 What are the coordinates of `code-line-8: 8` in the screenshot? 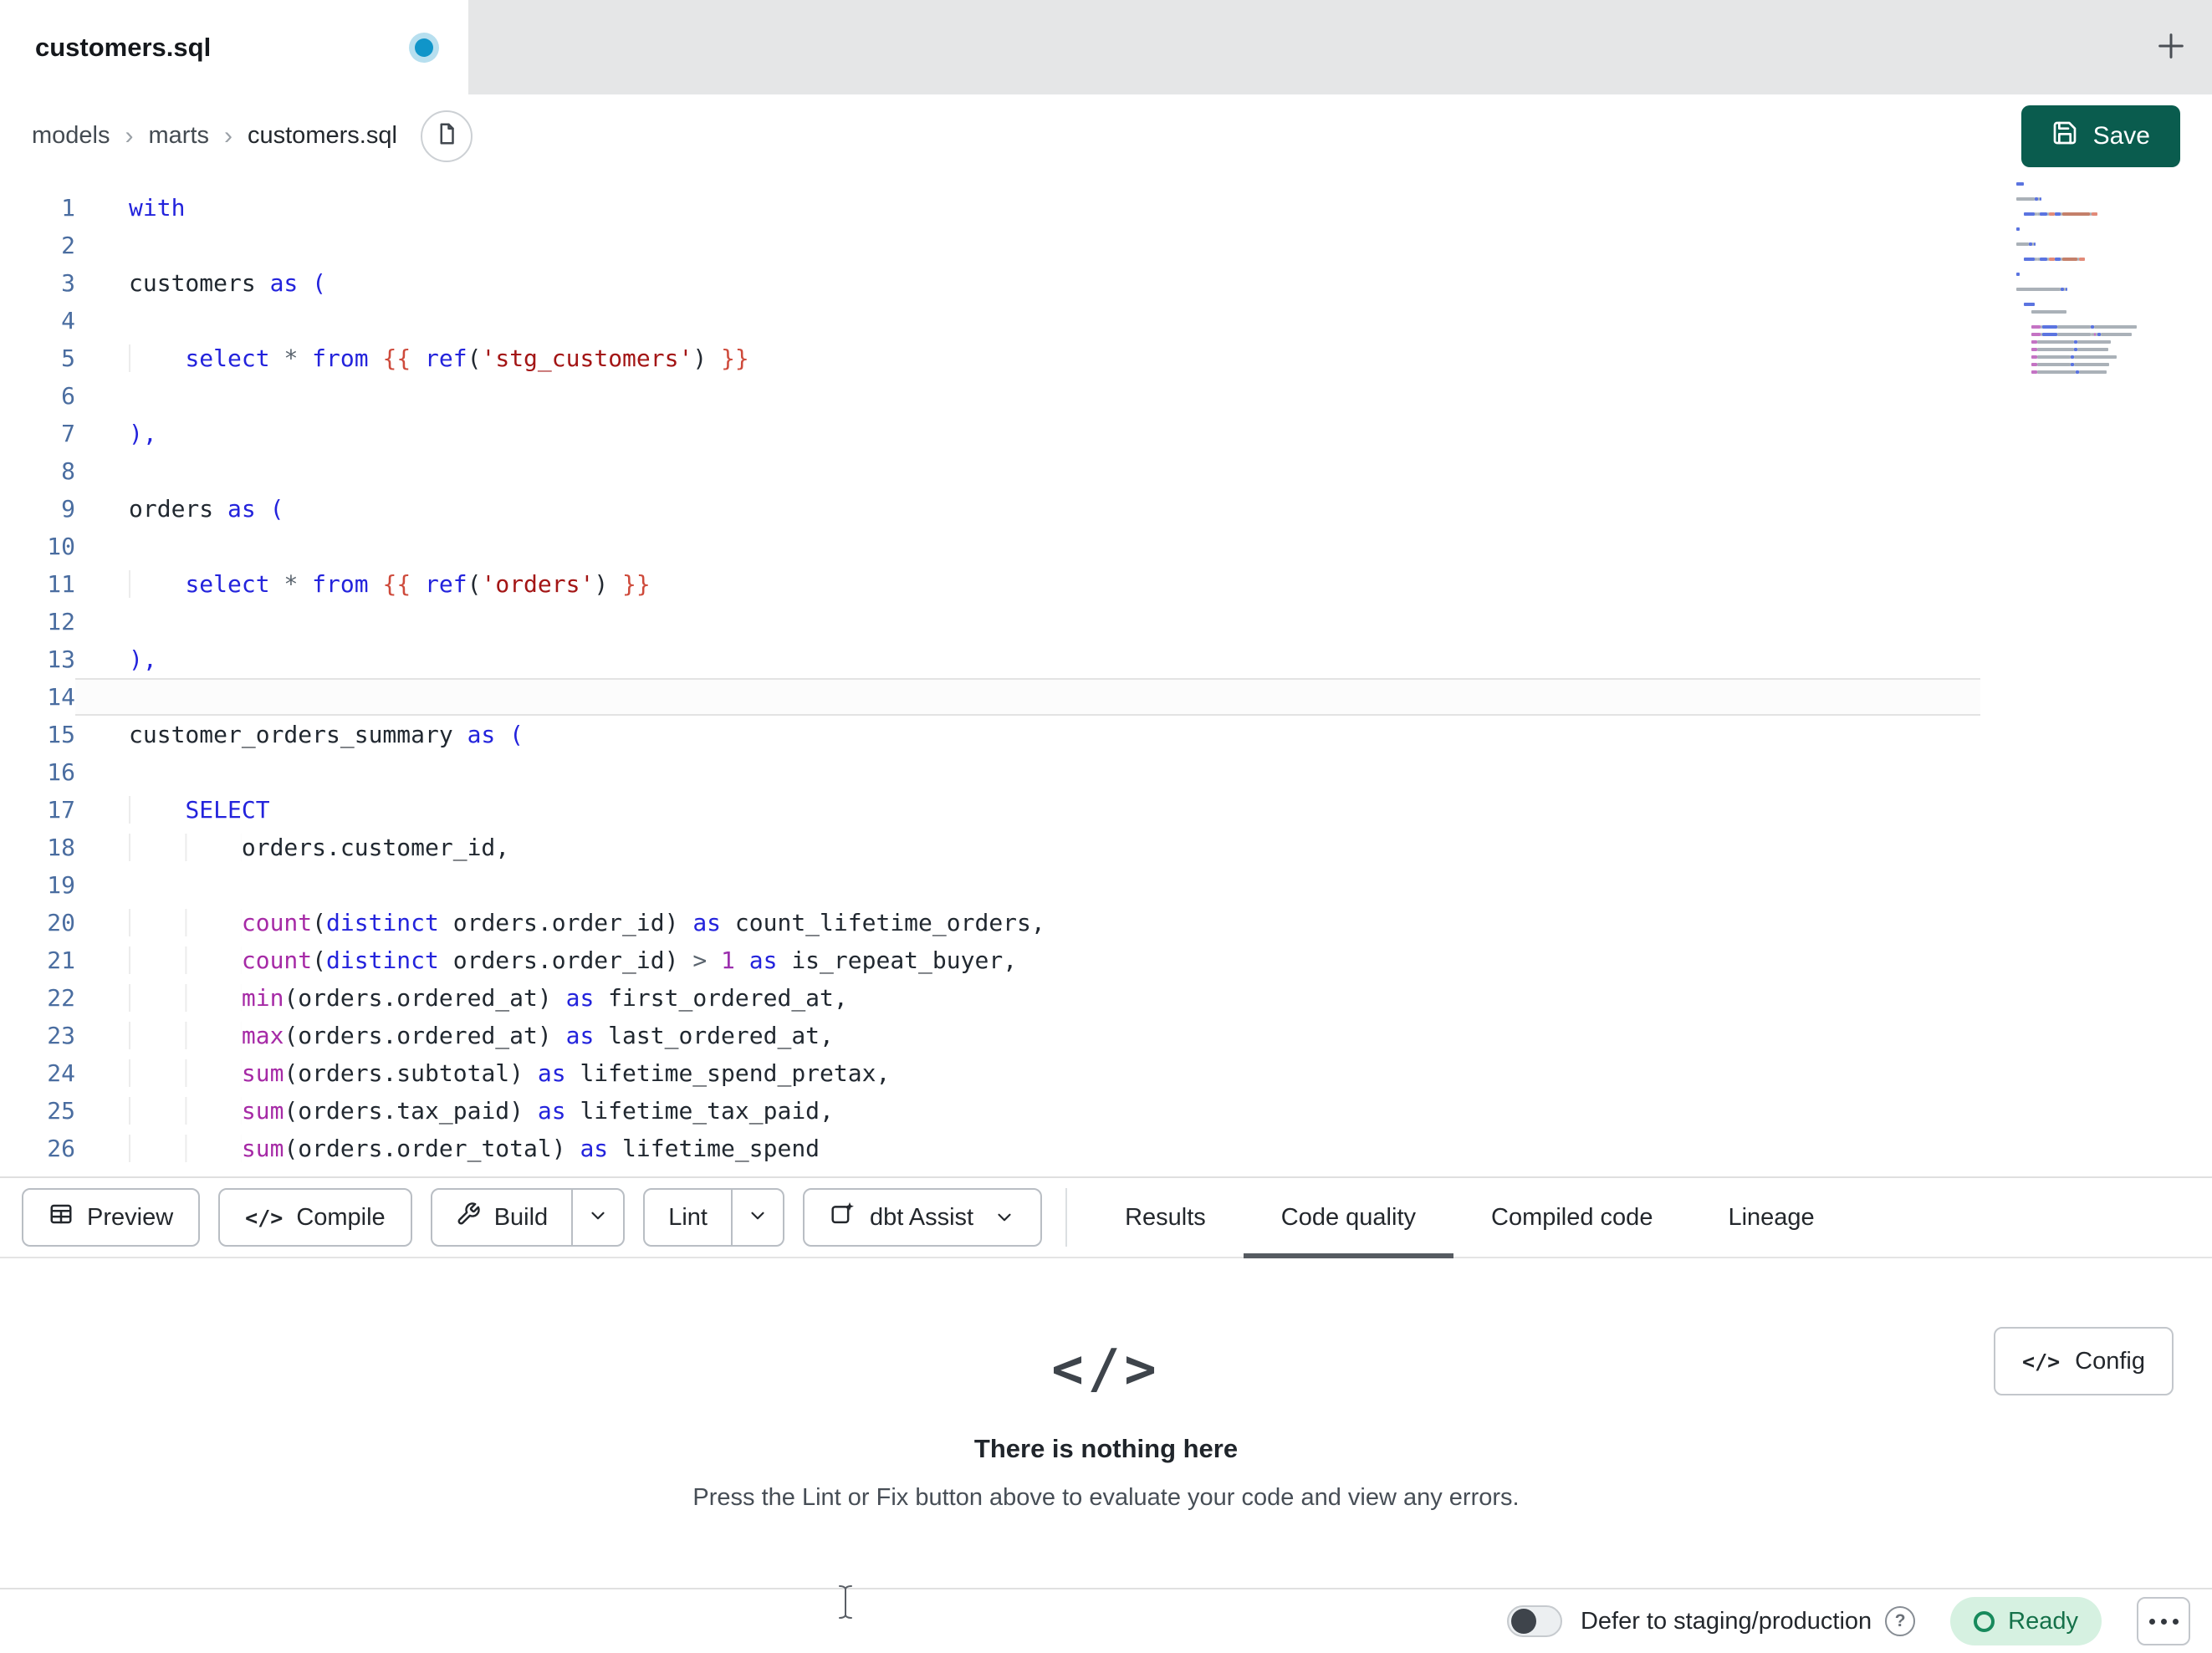 It's located at (990, 471).